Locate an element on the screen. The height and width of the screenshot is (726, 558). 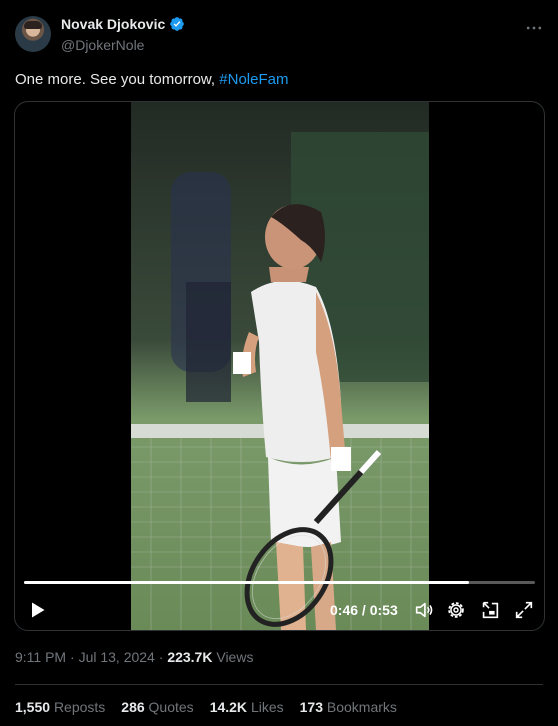
video-time: 0:46 / 0:53 is located at coordinates (364, 610).